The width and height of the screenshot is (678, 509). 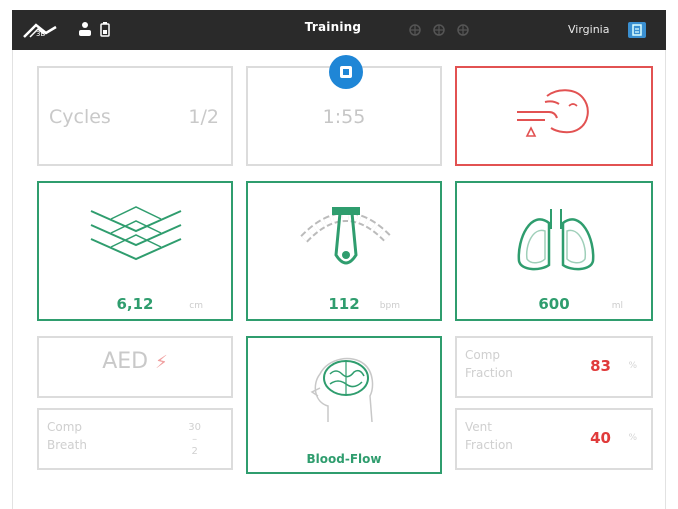 What do you see at coordinates (600, 366) in the screenshot?
I see `comp-fraction-value: 83` at bounding box center [600, 366].